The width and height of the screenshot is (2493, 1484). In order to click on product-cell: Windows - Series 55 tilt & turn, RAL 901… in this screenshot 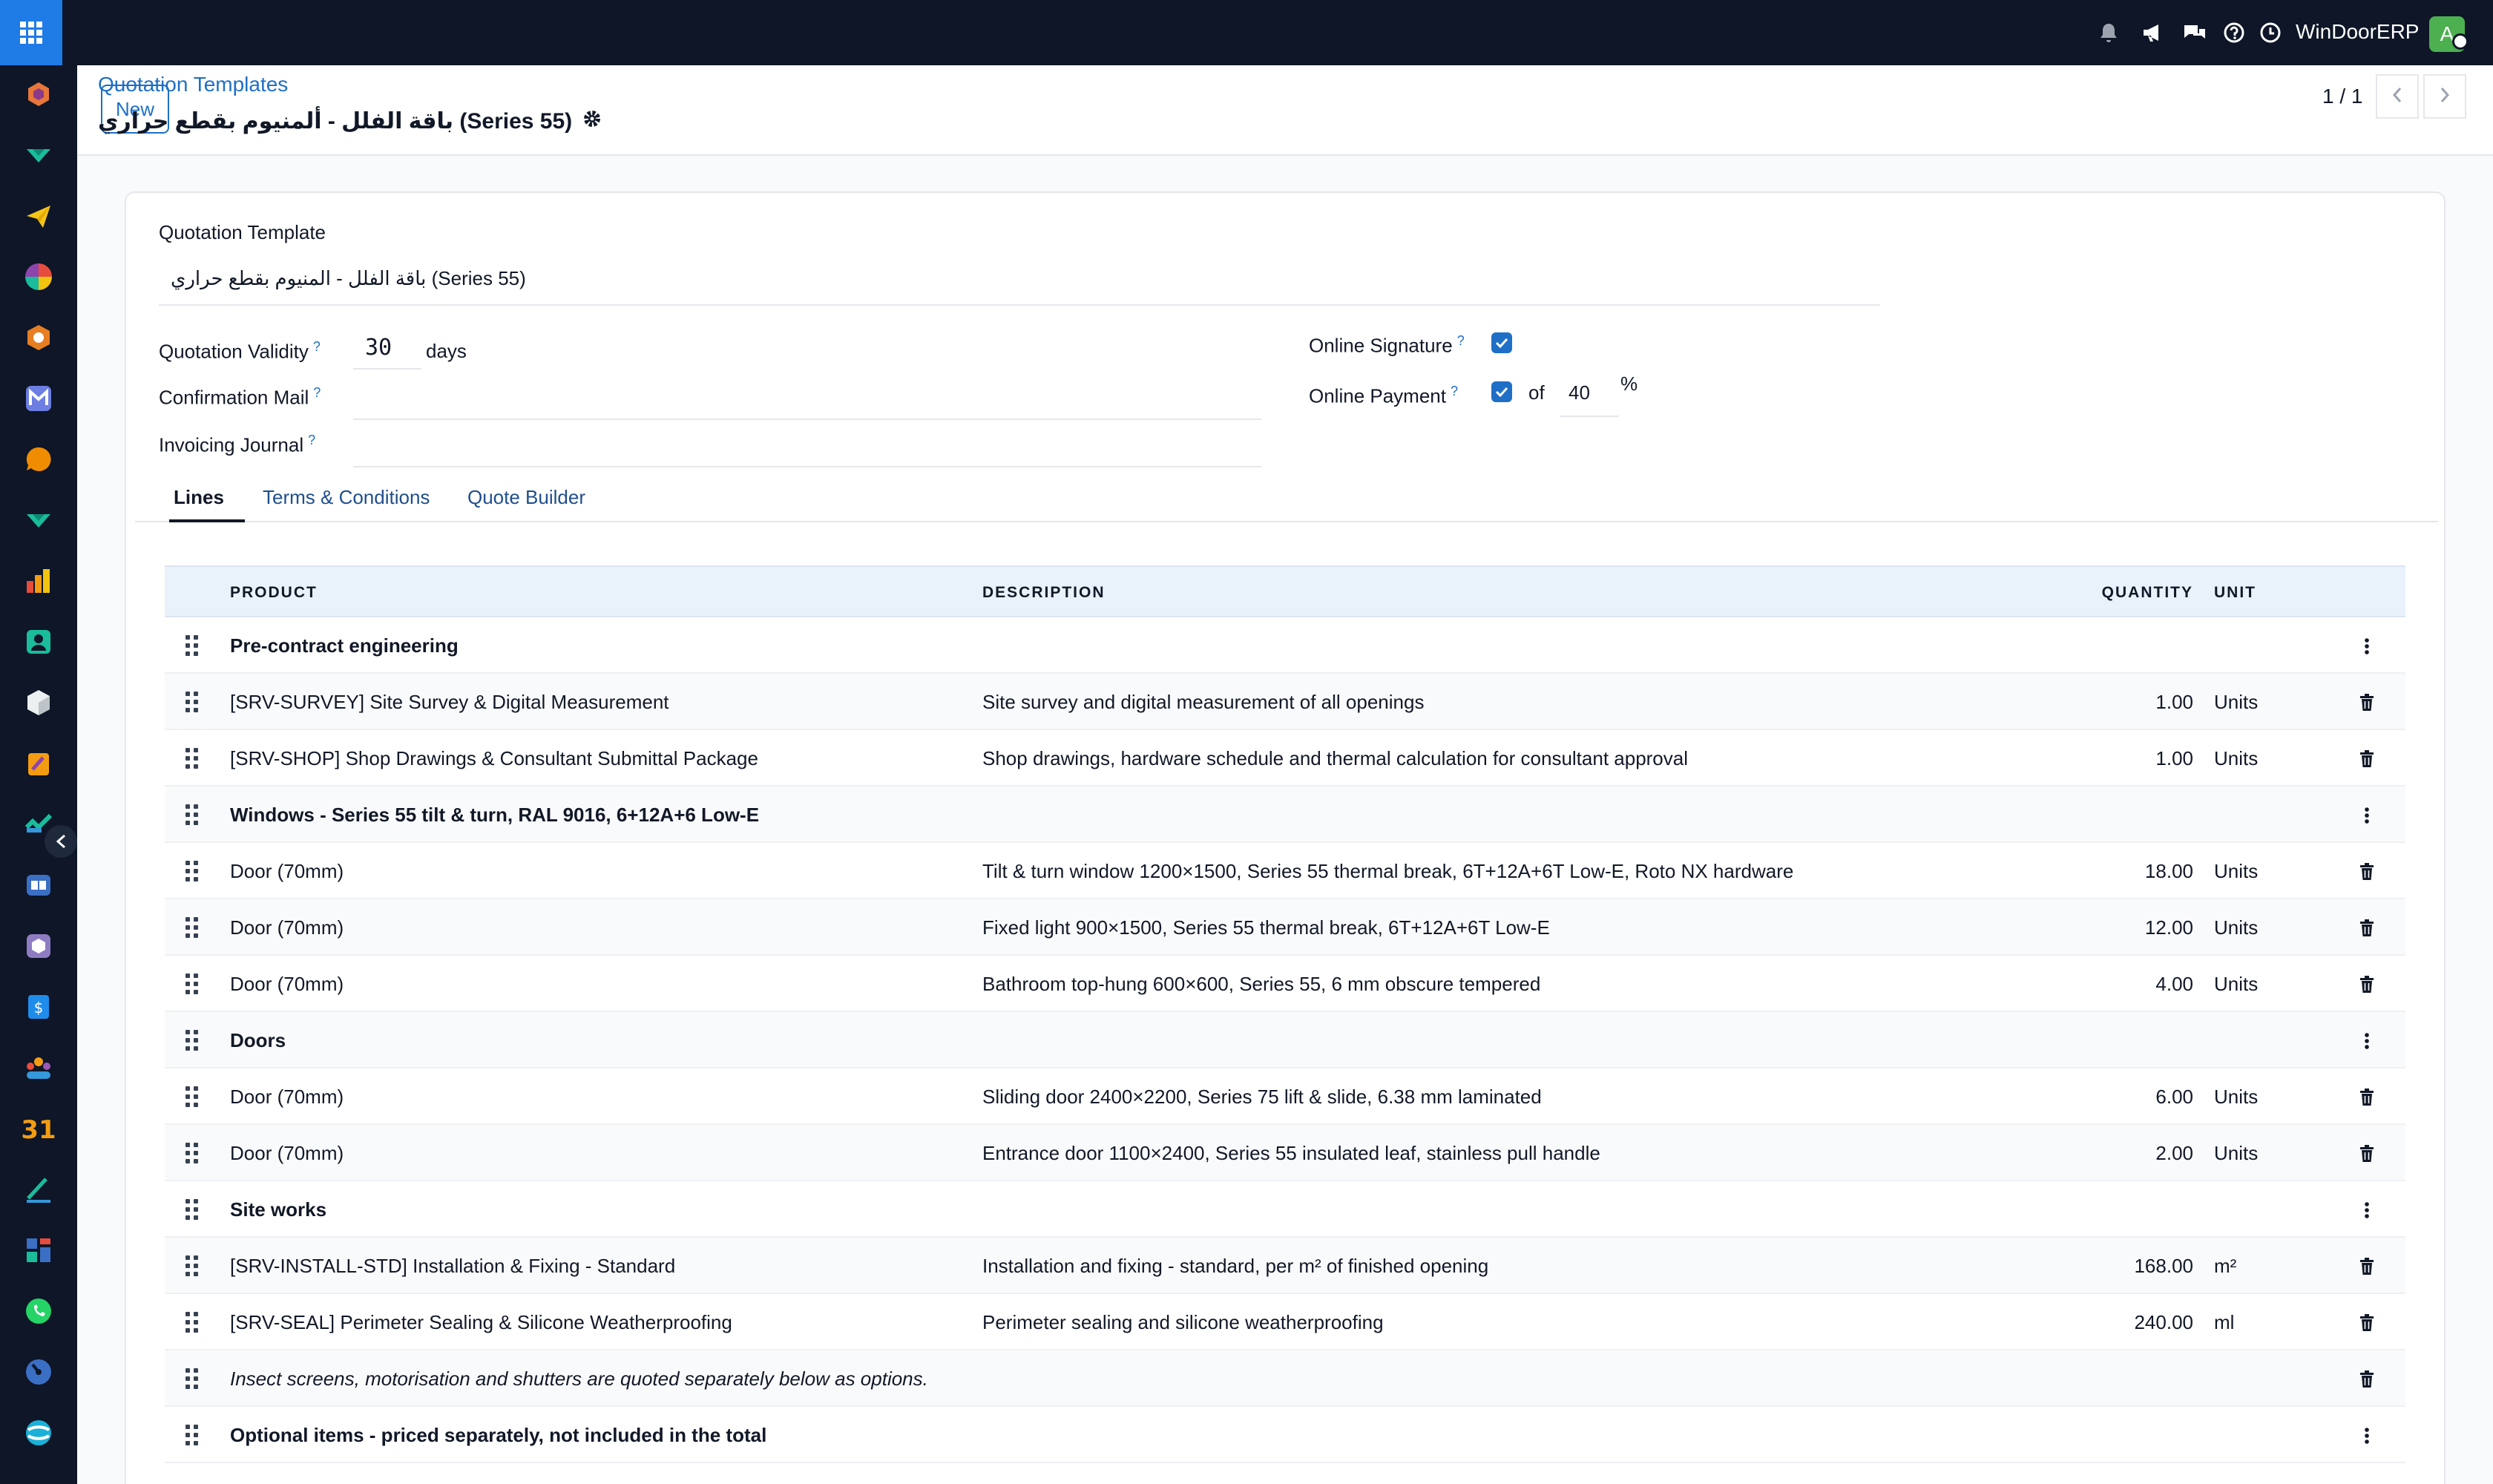, I will do `click(494, 815)`.